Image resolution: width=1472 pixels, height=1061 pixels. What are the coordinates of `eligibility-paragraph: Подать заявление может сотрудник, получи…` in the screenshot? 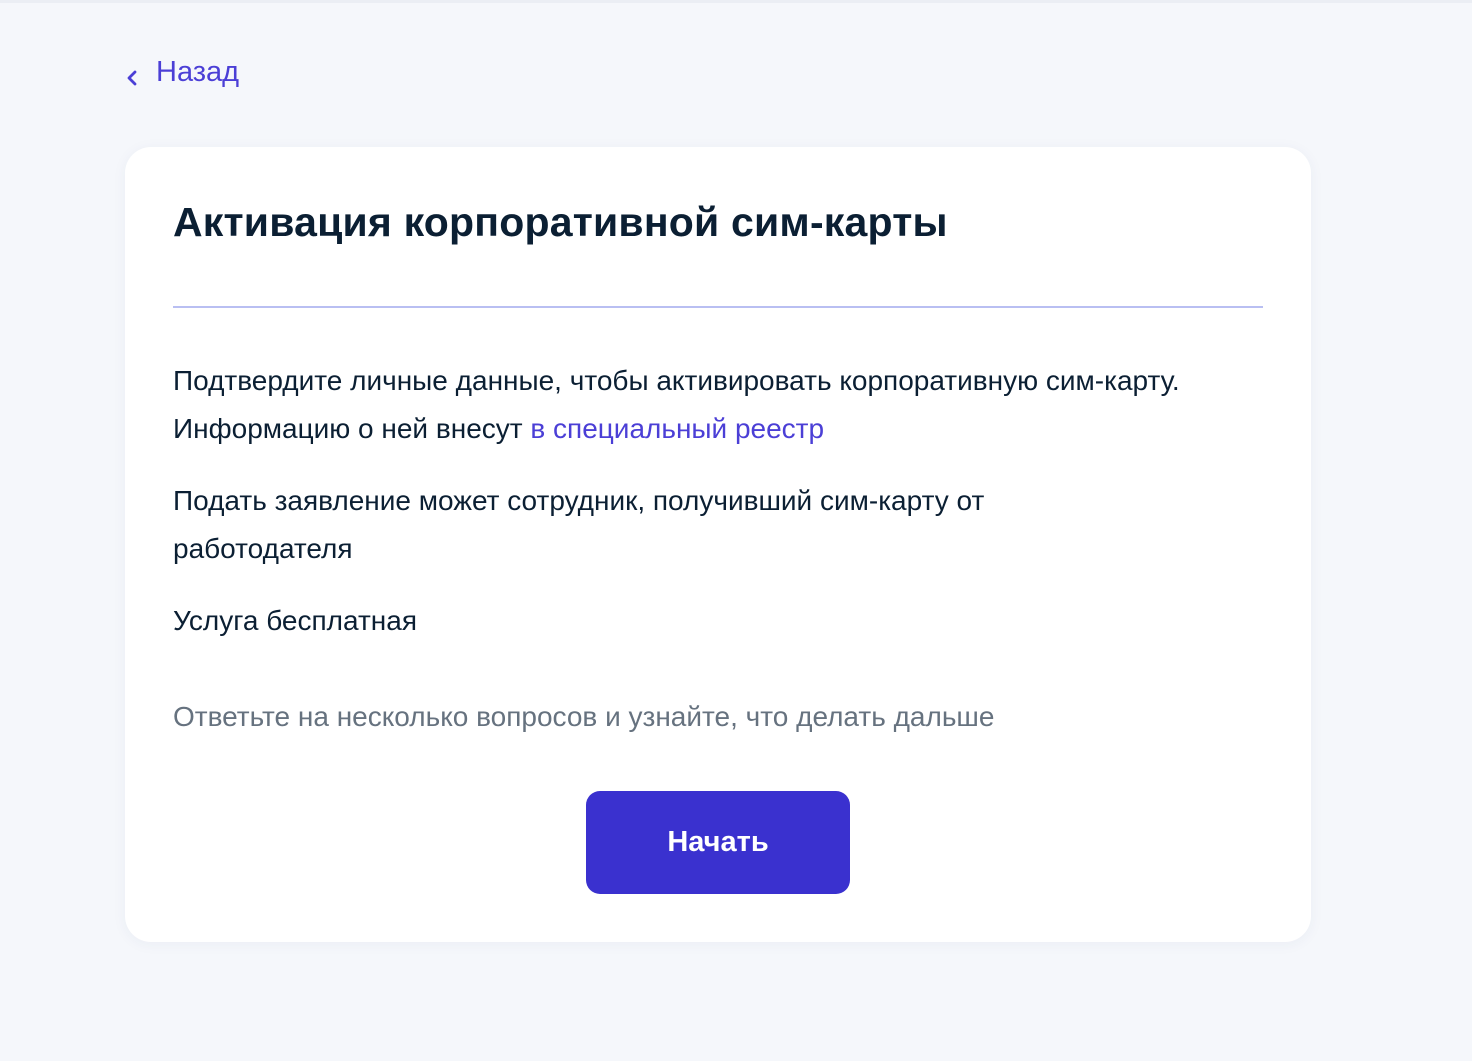 It's located at (579, 524).